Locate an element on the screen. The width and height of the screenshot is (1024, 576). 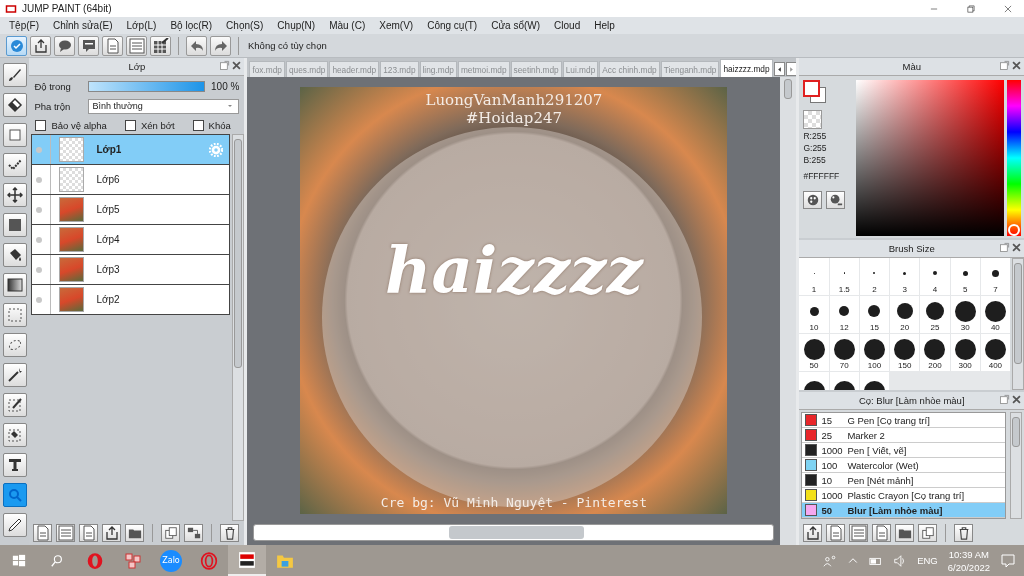
brush-size-option: 30 is located at coordinates (965, 314).